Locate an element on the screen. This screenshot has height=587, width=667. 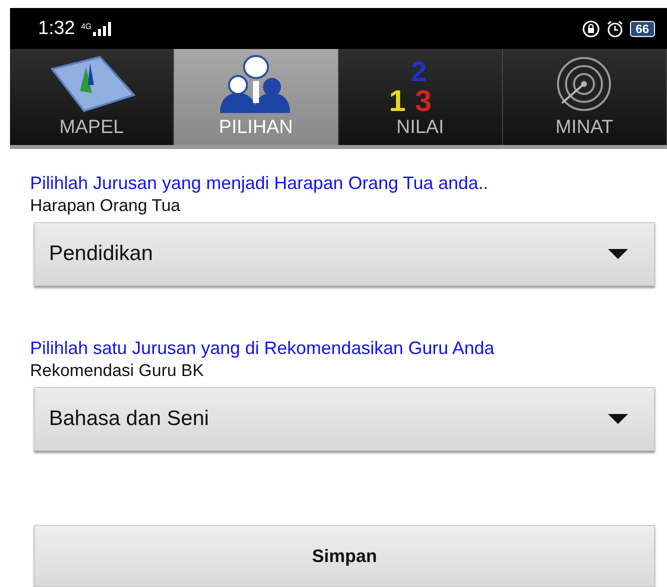
dropdown: Bahasa dan Seni is located at coordinates (344, 419).